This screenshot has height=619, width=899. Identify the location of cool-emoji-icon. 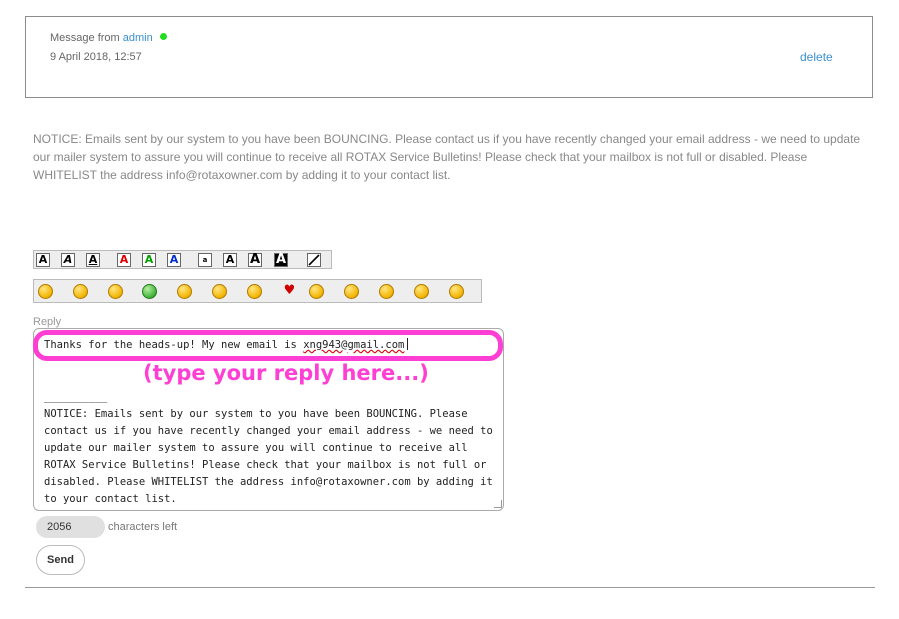
(254, 291).